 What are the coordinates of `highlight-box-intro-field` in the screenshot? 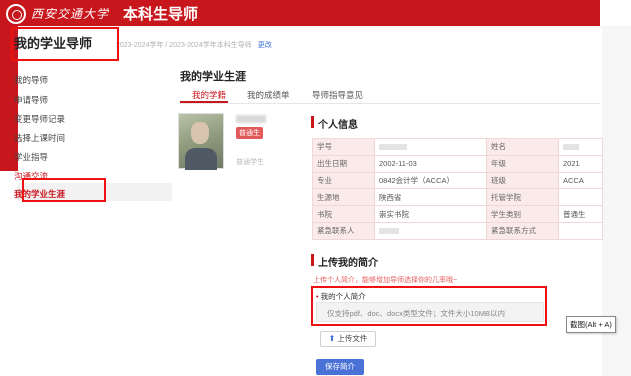 It's located at (429, 306).